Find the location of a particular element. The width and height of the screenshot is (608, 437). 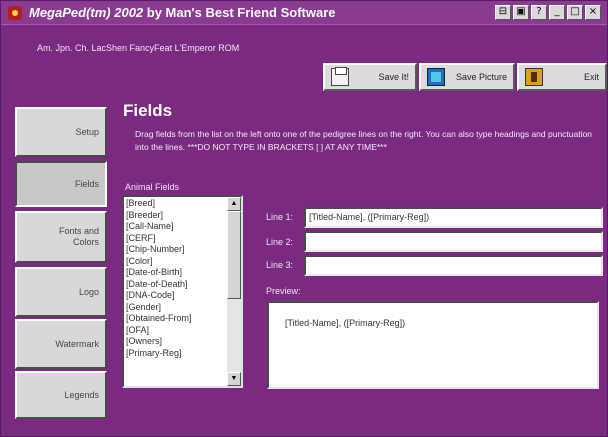

scroll-thumb is located at coordinates (234, 255).